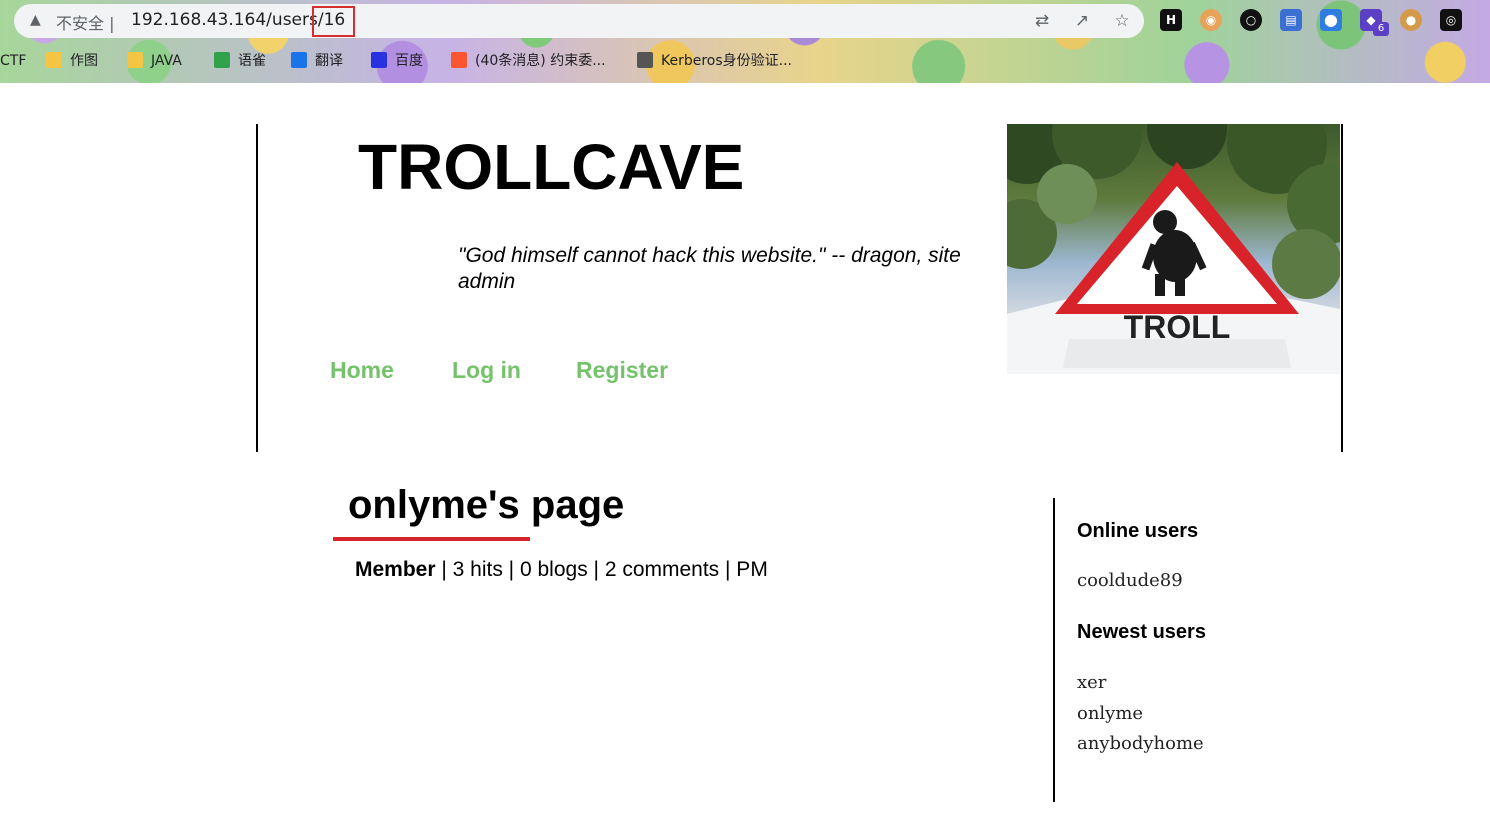  Describe the element at coordinates (1141, 632) in the screenshot. I see `newest-users-heading: Newest users` at that location.